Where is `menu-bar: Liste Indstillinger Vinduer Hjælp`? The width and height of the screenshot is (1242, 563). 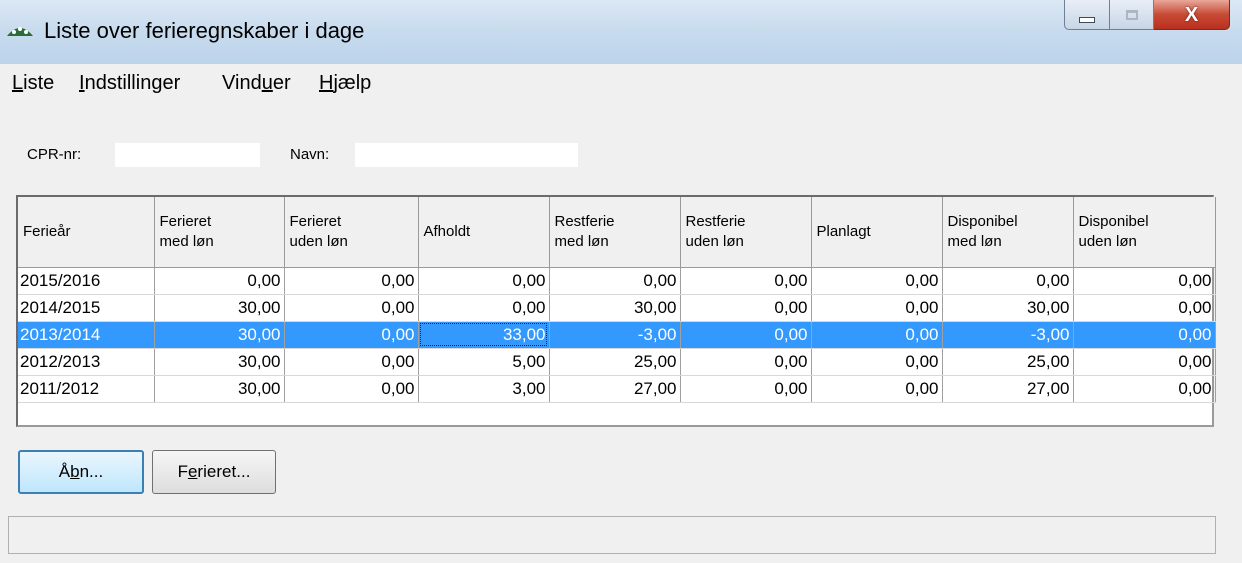 menu-bar: Liste Indstillinger Vinduer Hjælp is located at coordinates (621, 84).